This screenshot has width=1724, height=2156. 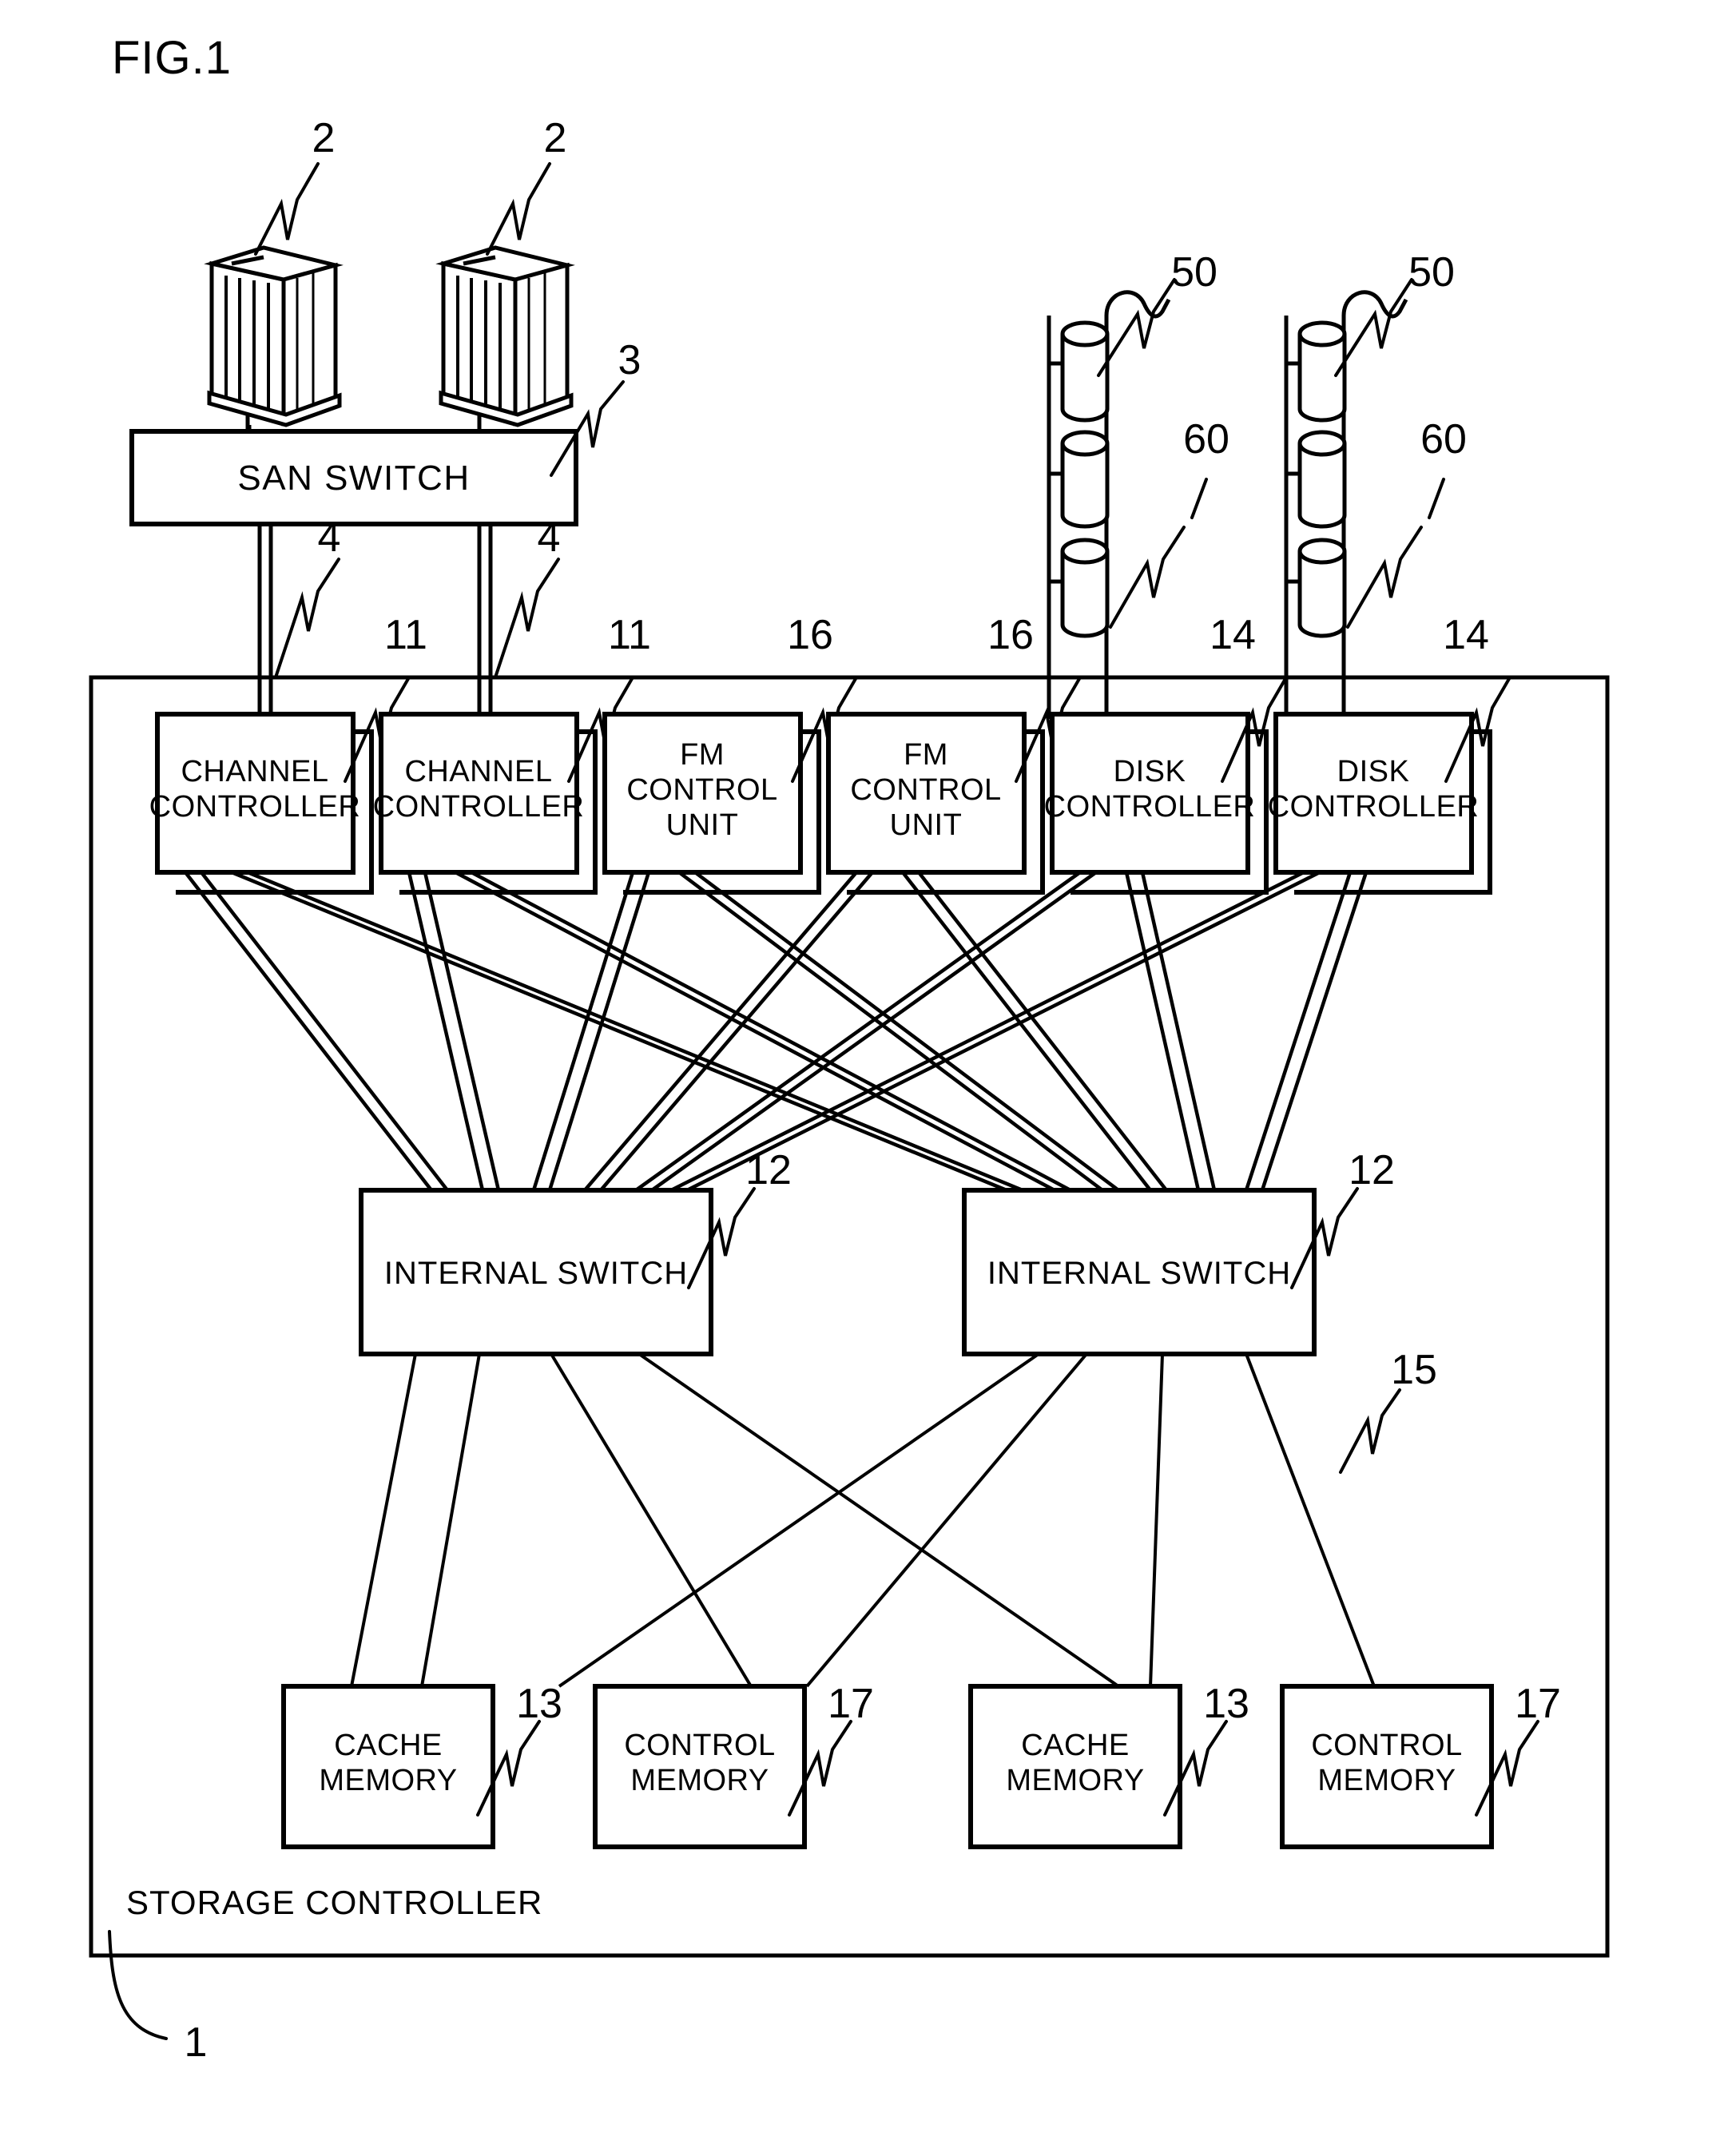 I want to click on ref-number-memory-1: 13, so click(x=539, y=1704).